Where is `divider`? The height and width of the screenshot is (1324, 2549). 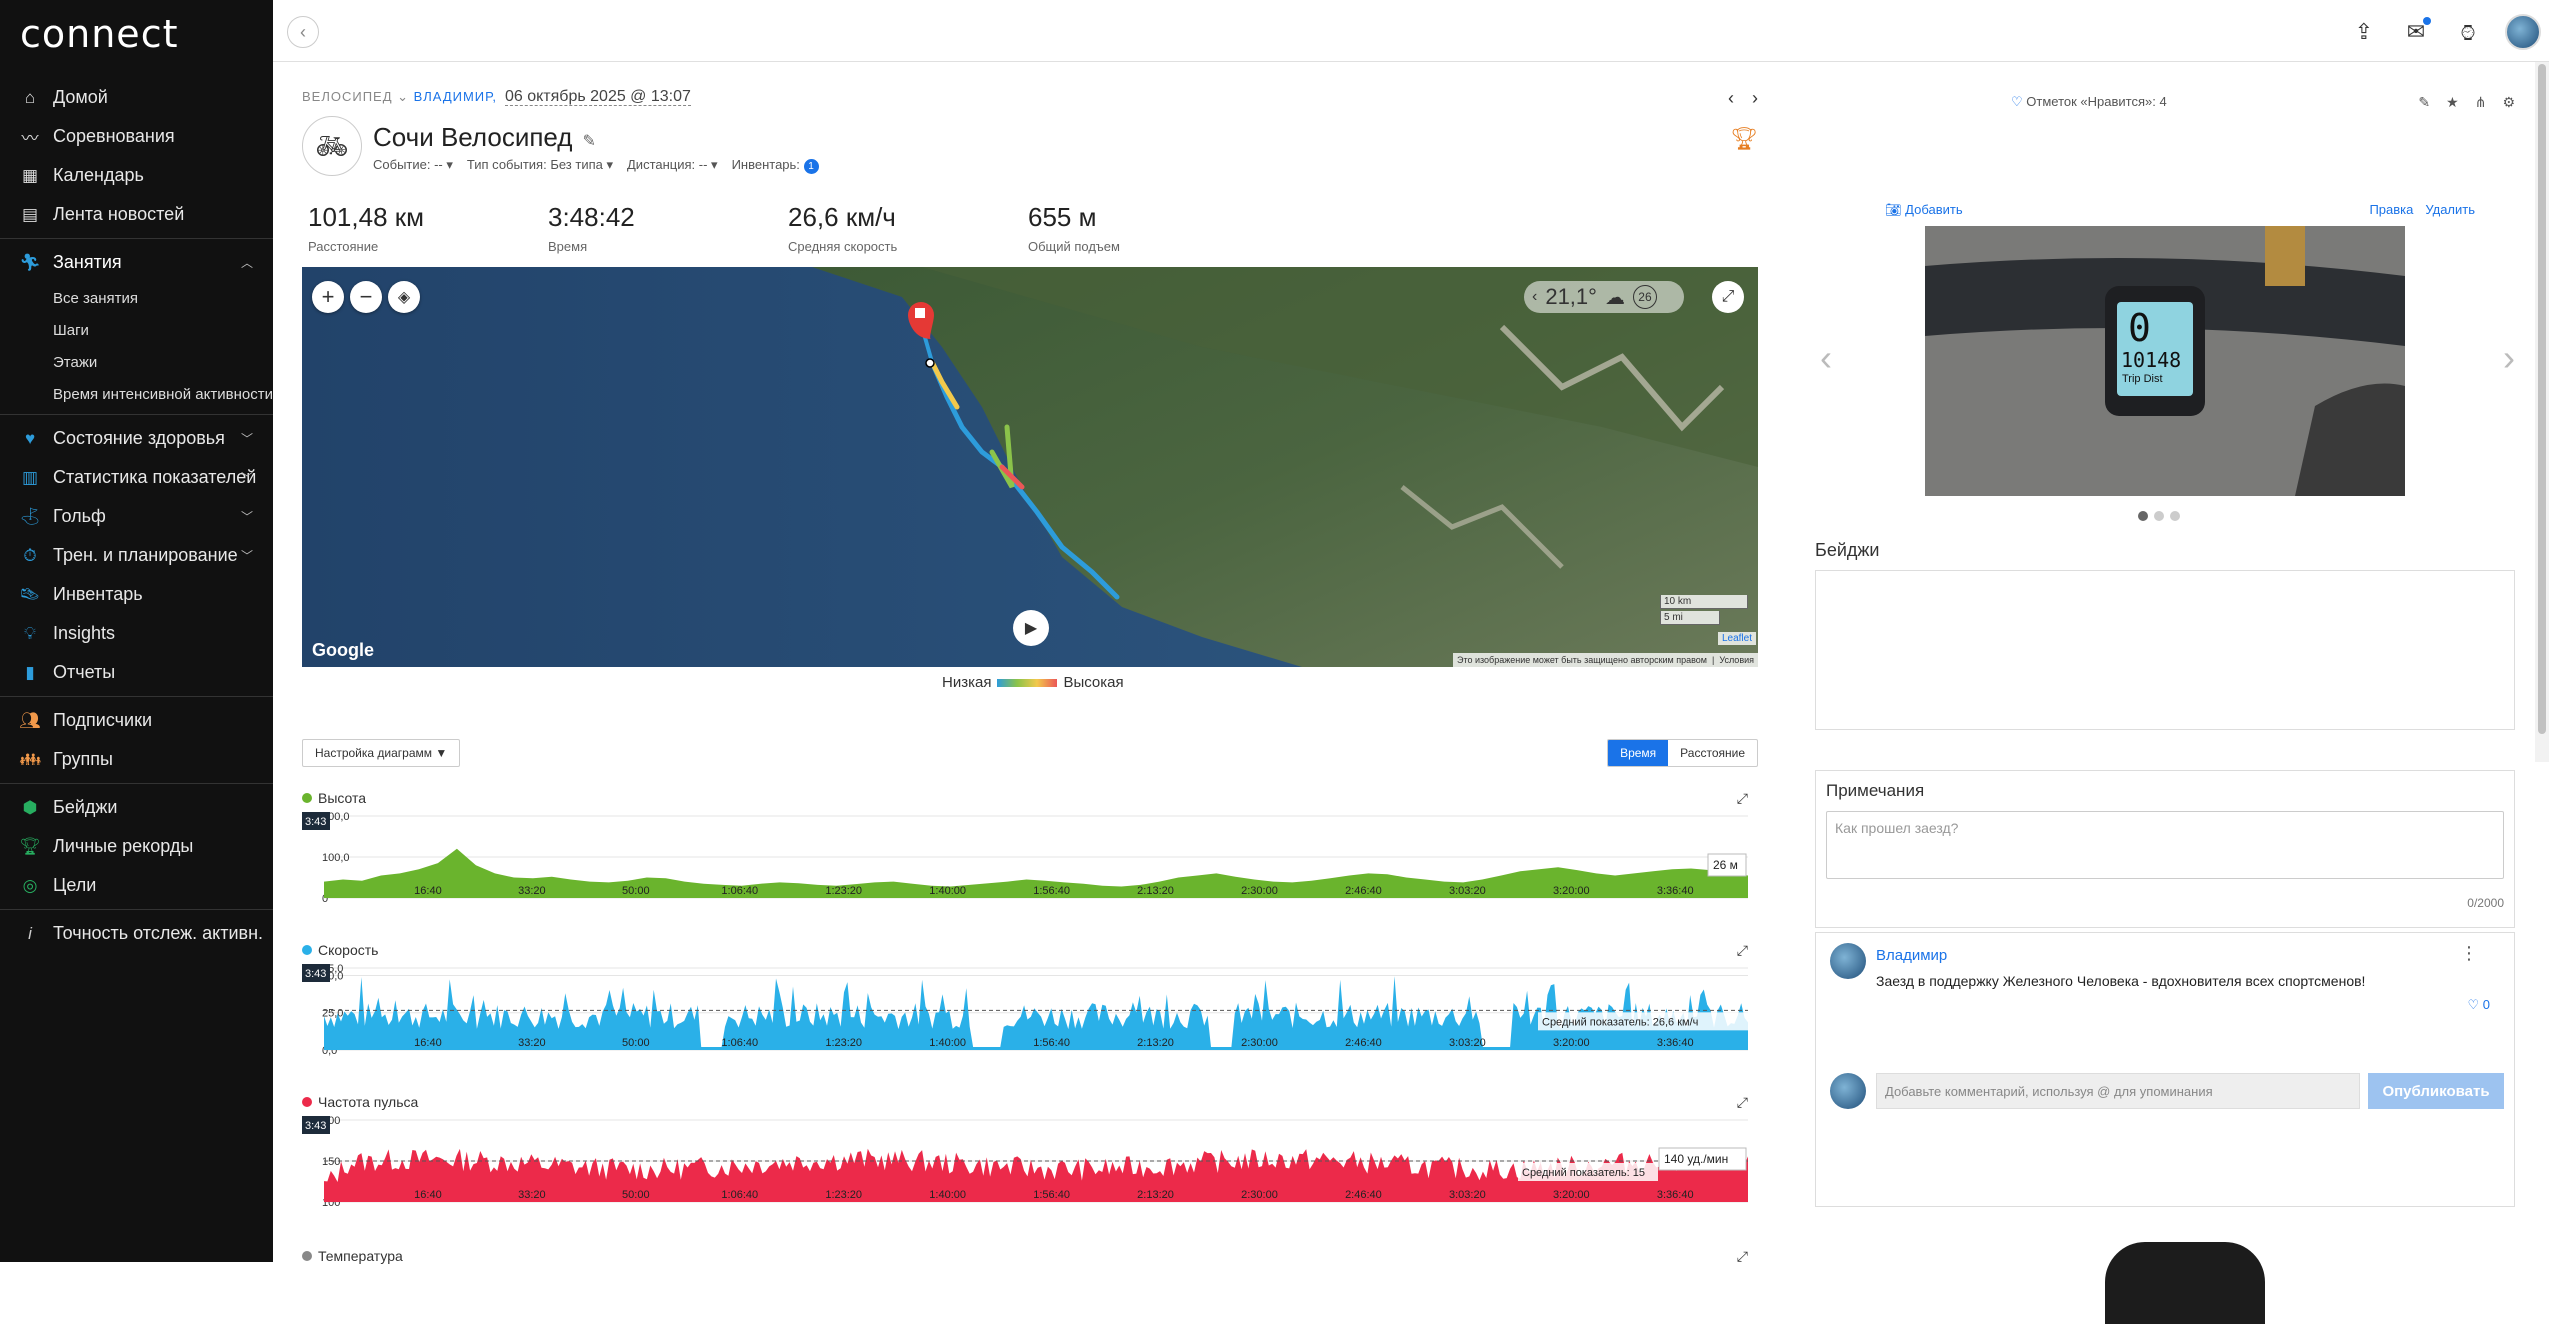 divider is located at coordinates (136, 783).